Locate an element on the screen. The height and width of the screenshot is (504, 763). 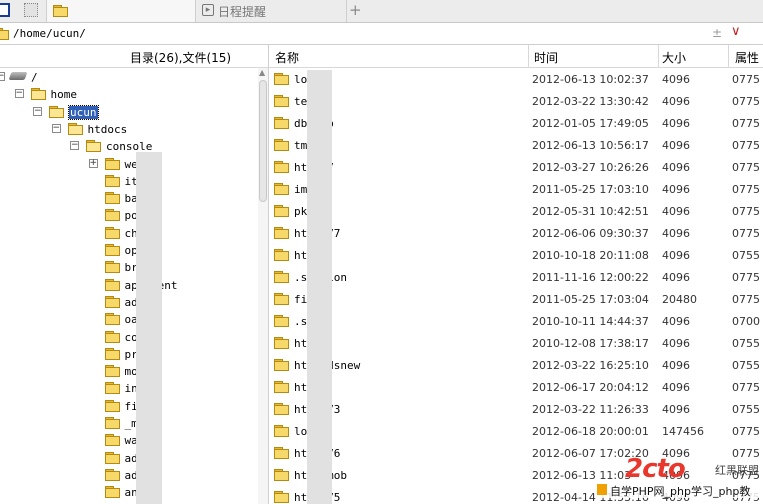
tree-node: op is located at coordinates (129, 250).